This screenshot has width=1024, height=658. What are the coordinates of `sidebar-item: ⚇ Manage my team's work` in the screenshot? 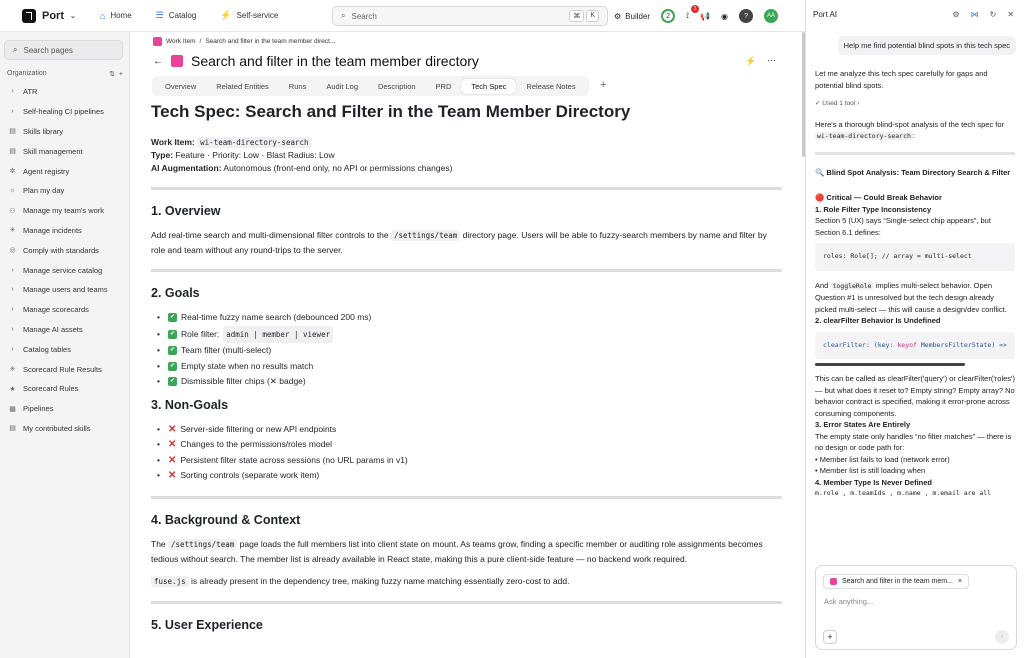 It's located at (64, 211).